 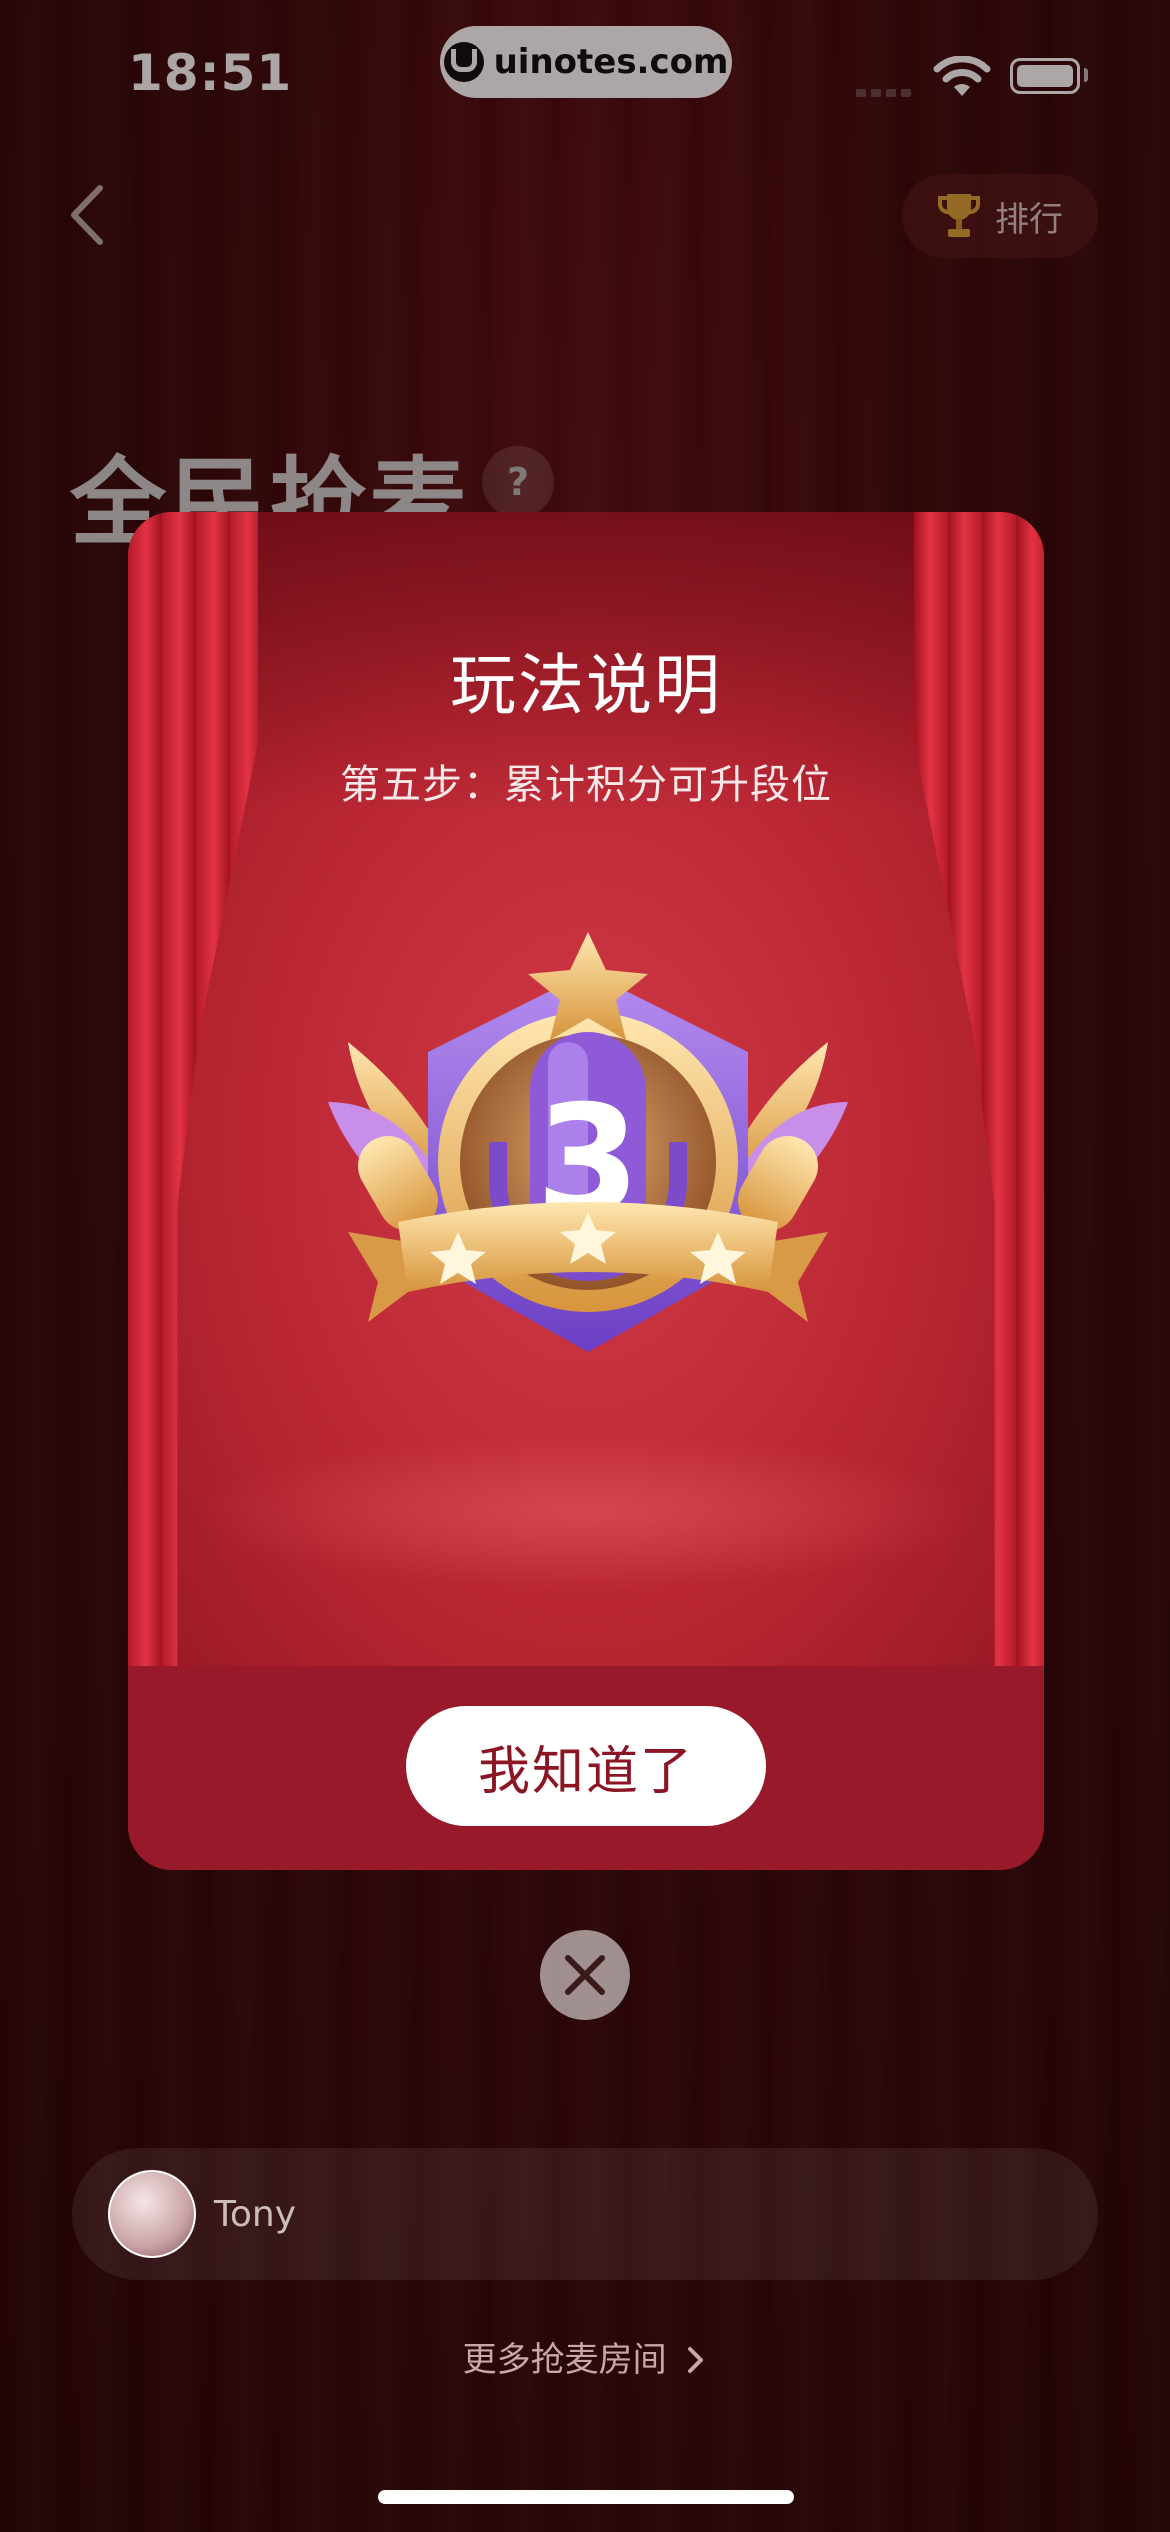 What do you see at coordinates (586, 2497) in the screenshot?
I see `home-indicator` at bounding box center [586, 2497].